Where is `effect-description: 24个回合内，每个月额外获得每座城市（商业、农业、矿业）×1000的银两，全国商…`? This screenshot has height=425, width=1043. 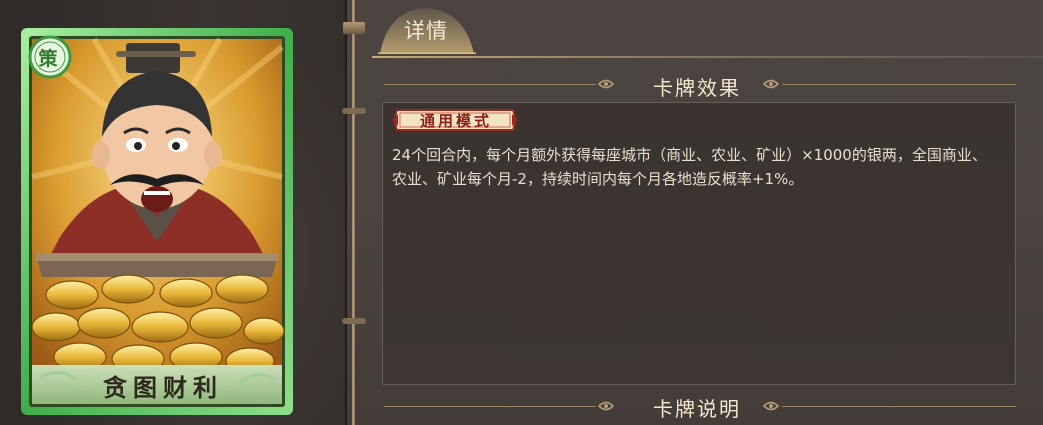
effect-description: 24个回合内，每个月额外获得每座城市（商业、农业、矿业）×1000的银两，全国商… is located at coordinates (689, 167).